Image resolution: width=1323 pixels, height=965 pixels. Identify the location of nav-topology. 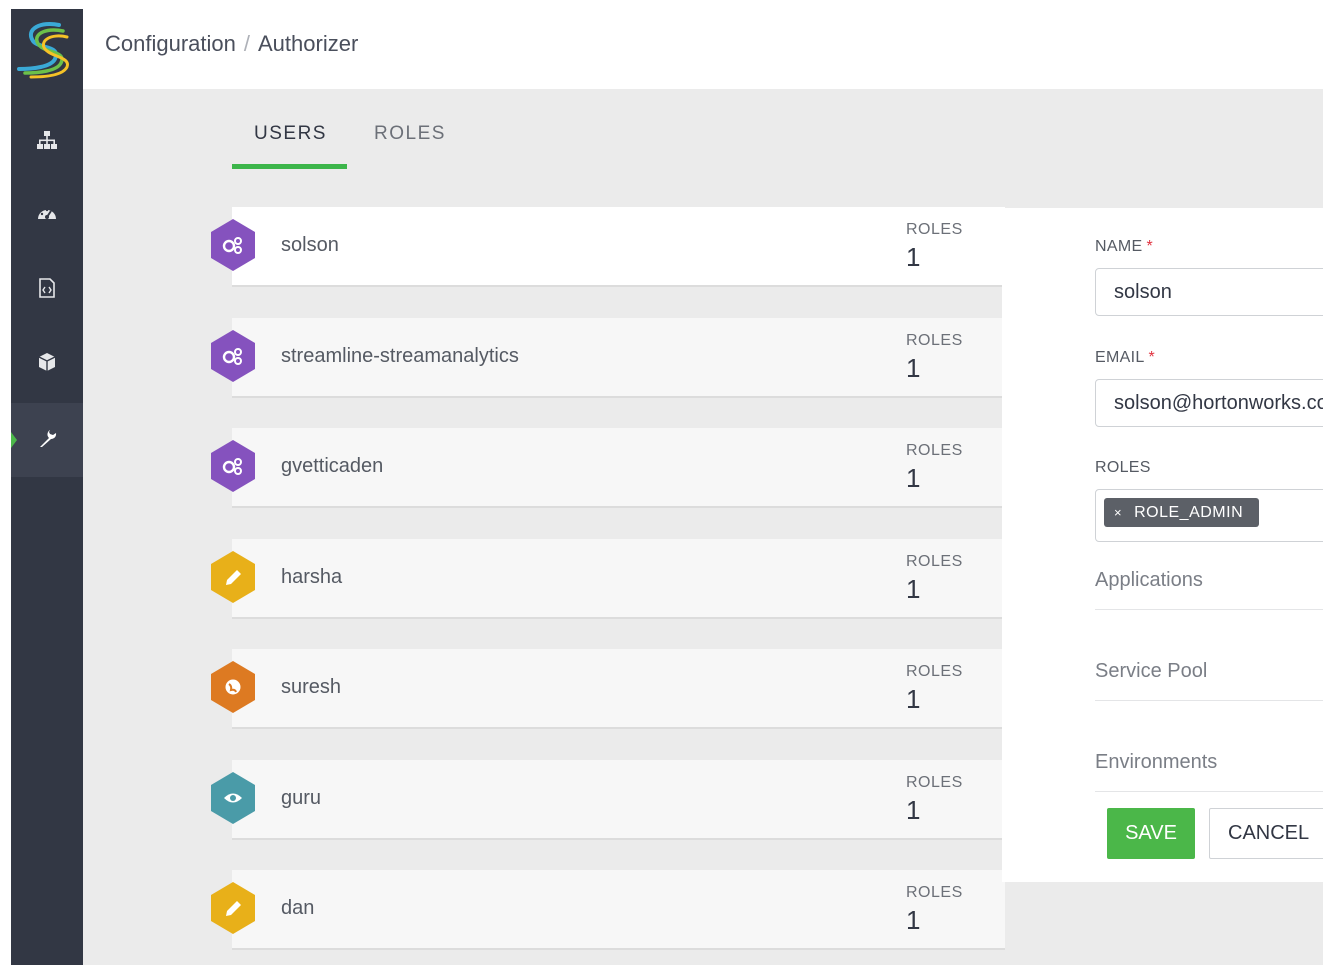
(47, 142).